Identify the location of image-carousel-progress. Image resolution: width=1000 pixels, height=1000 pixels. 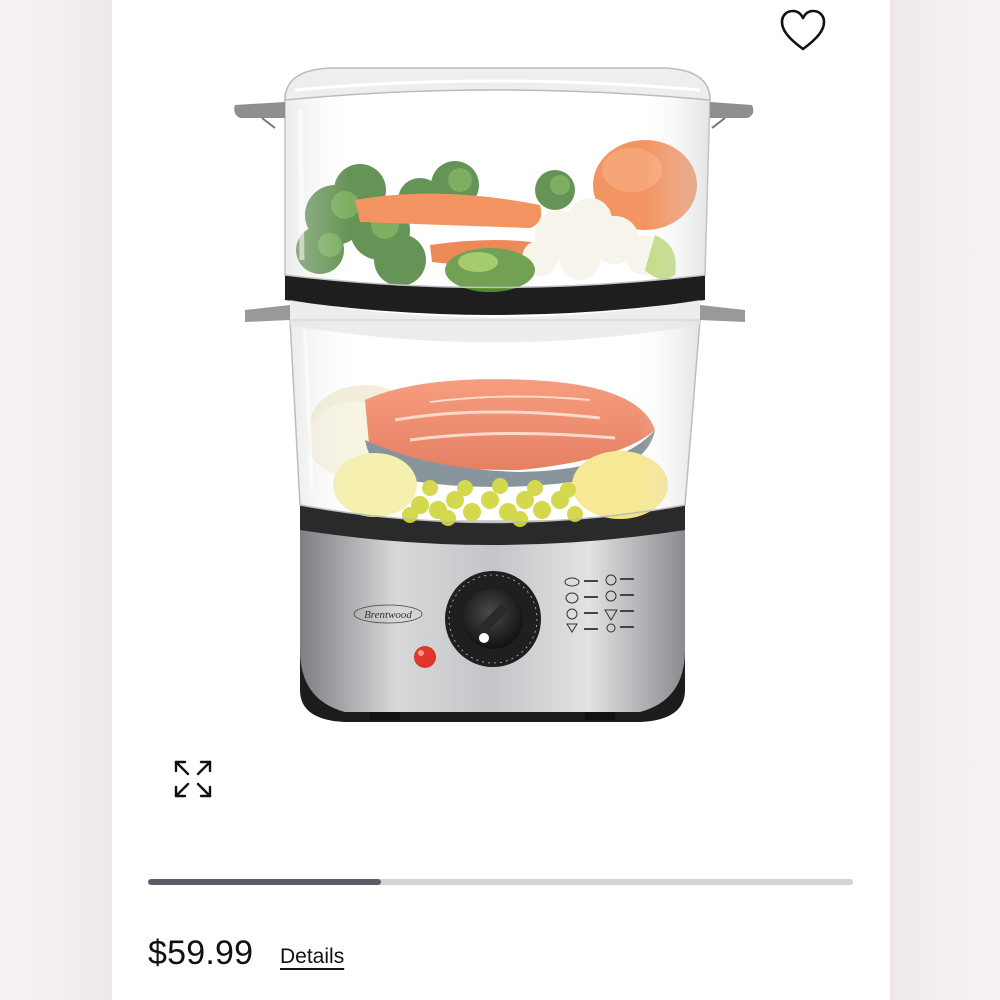
(500, 882).